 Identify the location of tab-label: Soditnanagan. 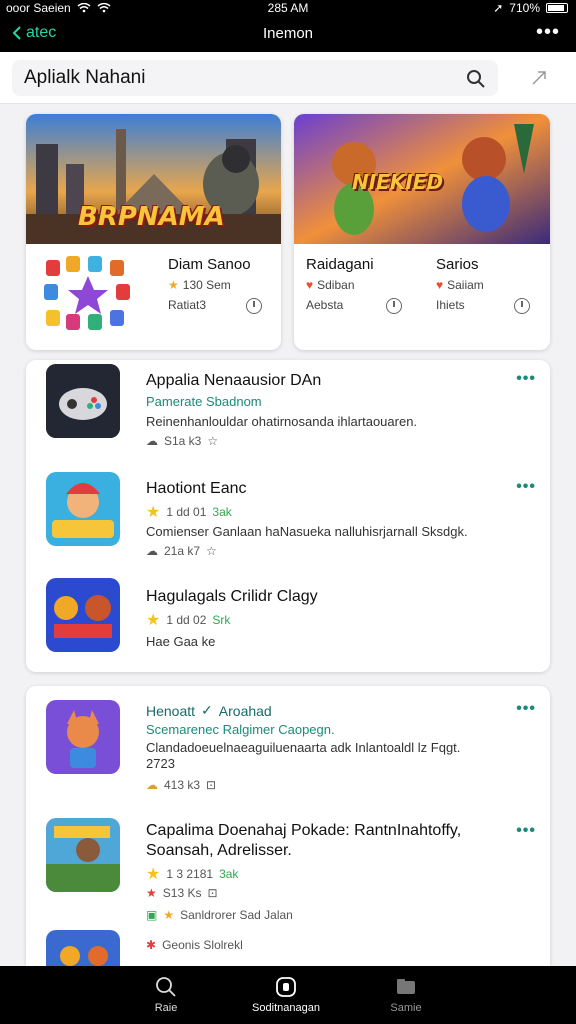
(286, 1008).